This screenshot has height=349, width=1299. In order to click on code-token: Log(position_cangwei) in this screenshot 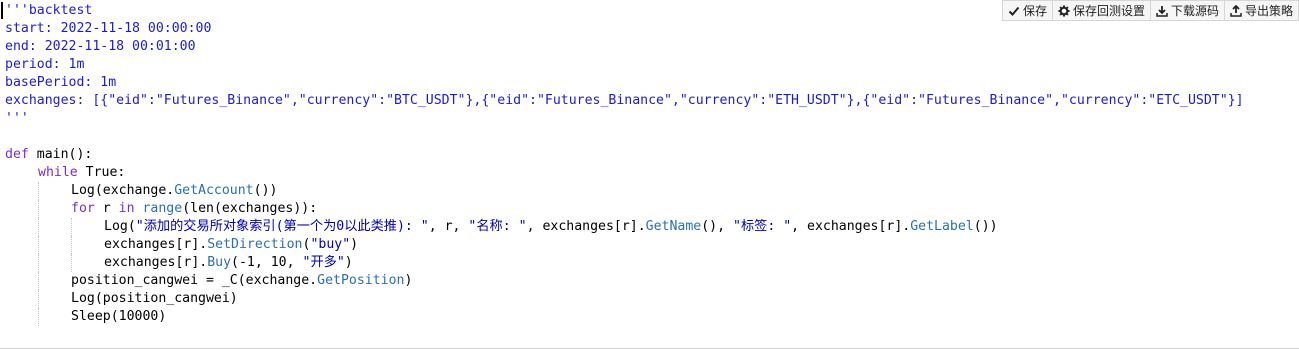, I will do `click(154, 298)`.